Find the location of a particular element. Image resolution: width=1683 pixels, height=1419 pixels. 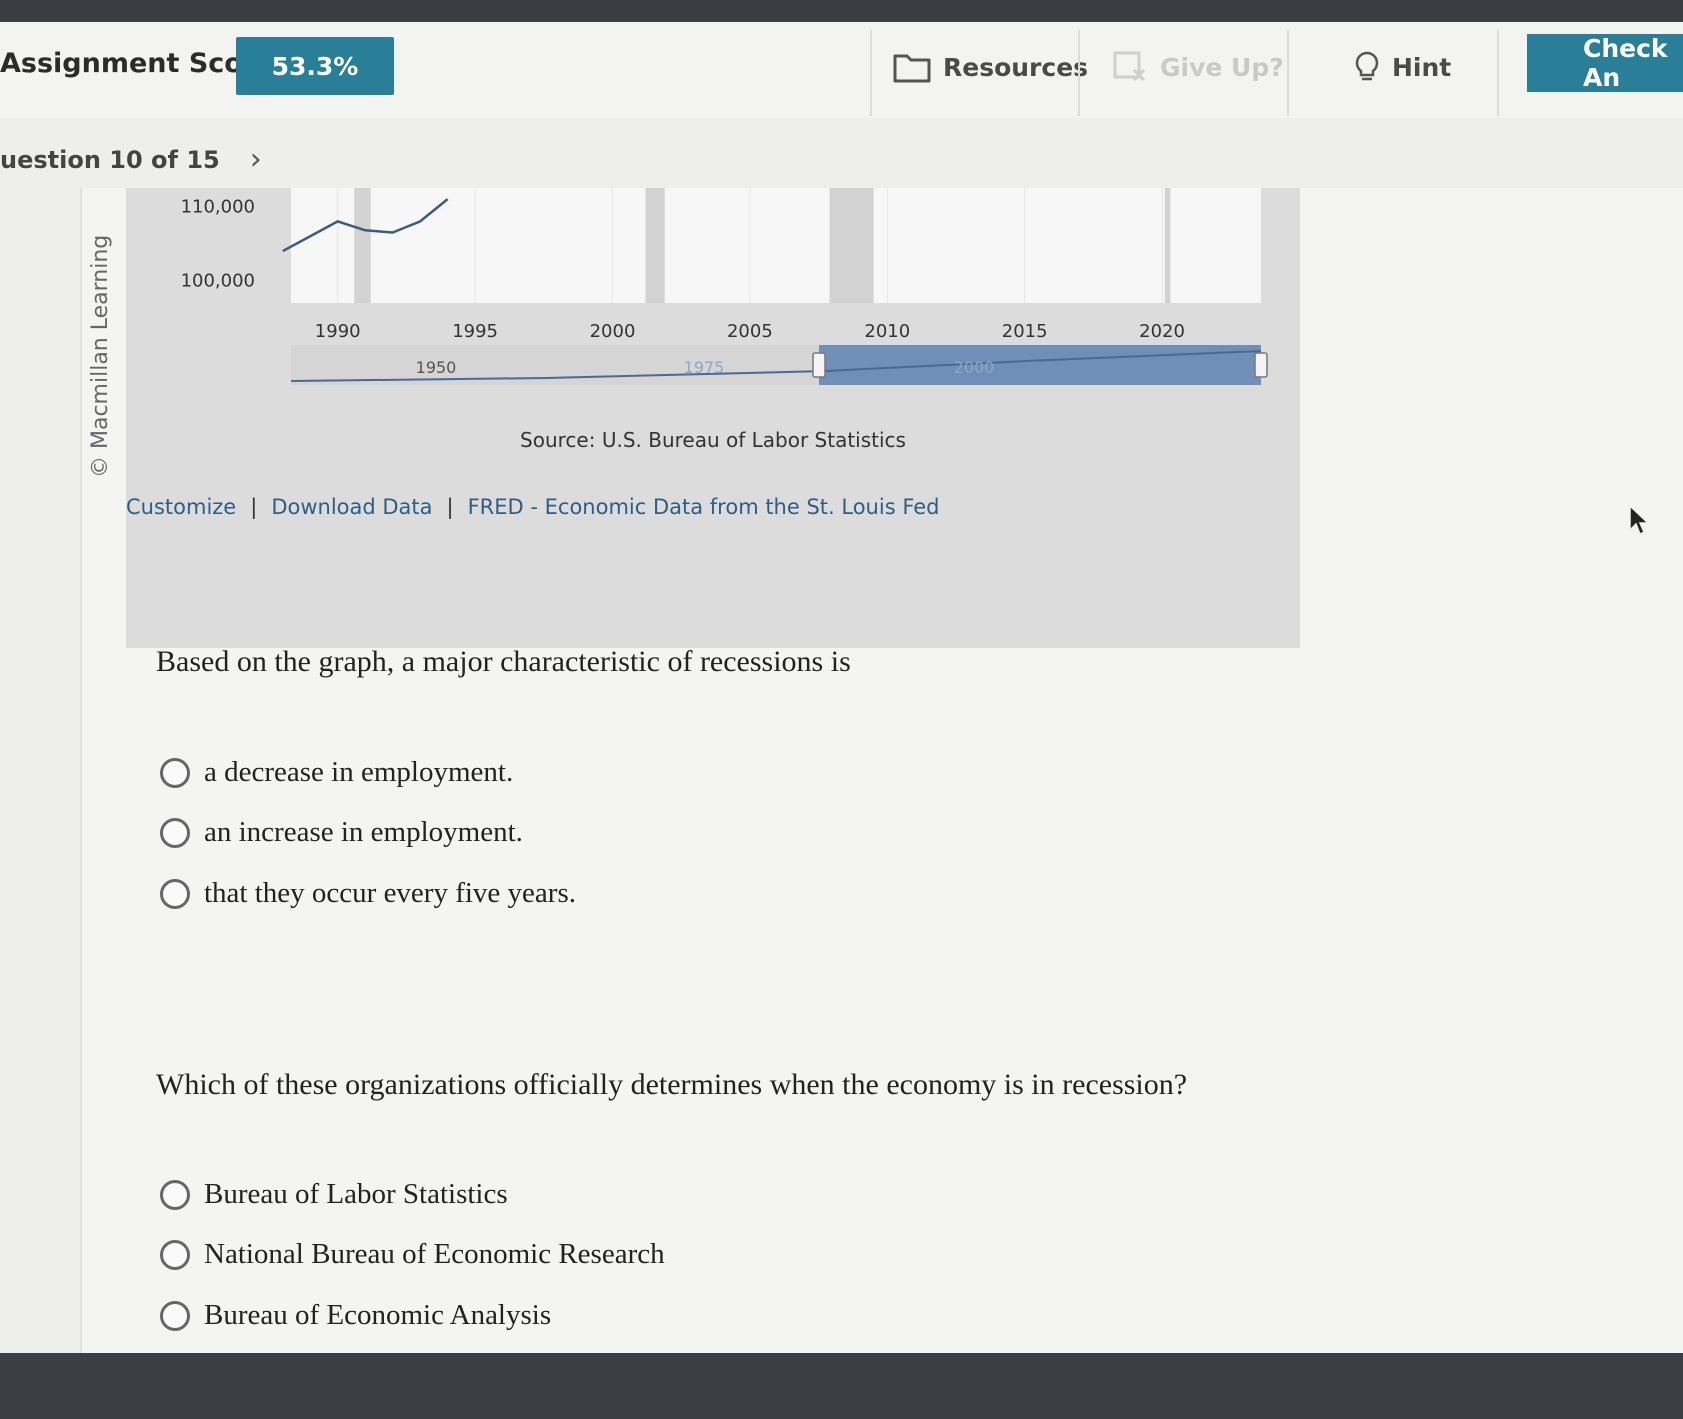

x-tick-label: 2005 is located at coordinates (750, 331).